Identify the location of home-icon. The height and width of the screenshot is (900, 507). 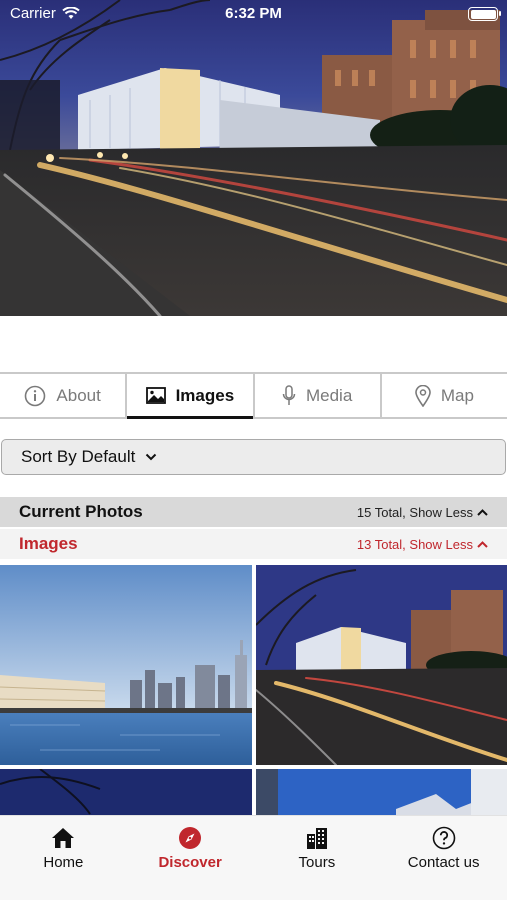
(63, 838).